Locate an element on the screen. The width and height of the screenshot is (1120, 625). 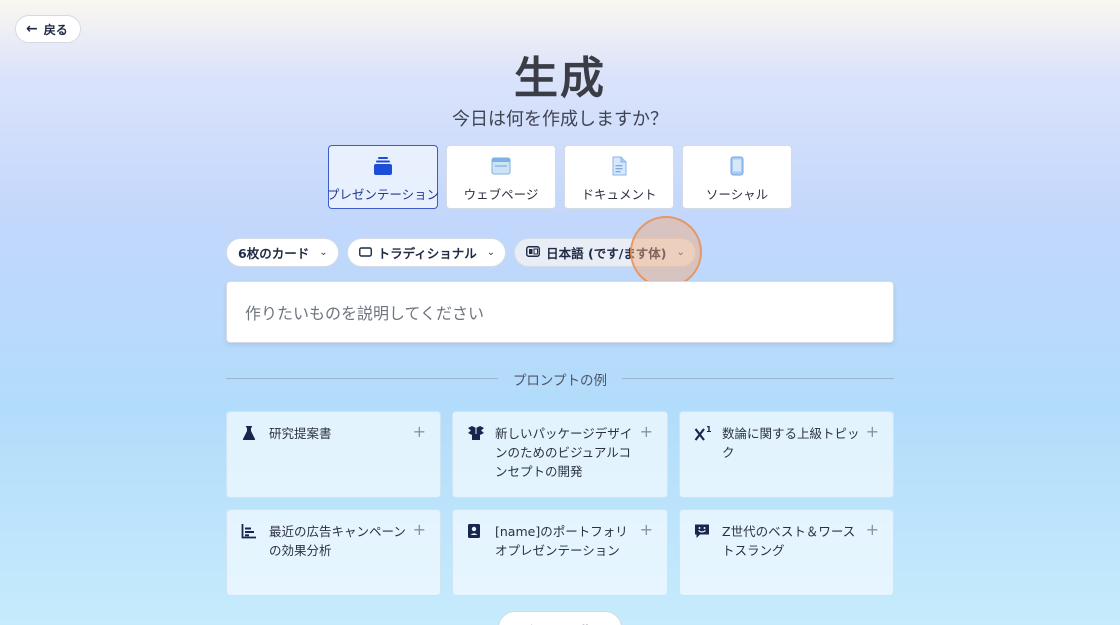
svg-text: 1 is located at coordinates (709, 429).